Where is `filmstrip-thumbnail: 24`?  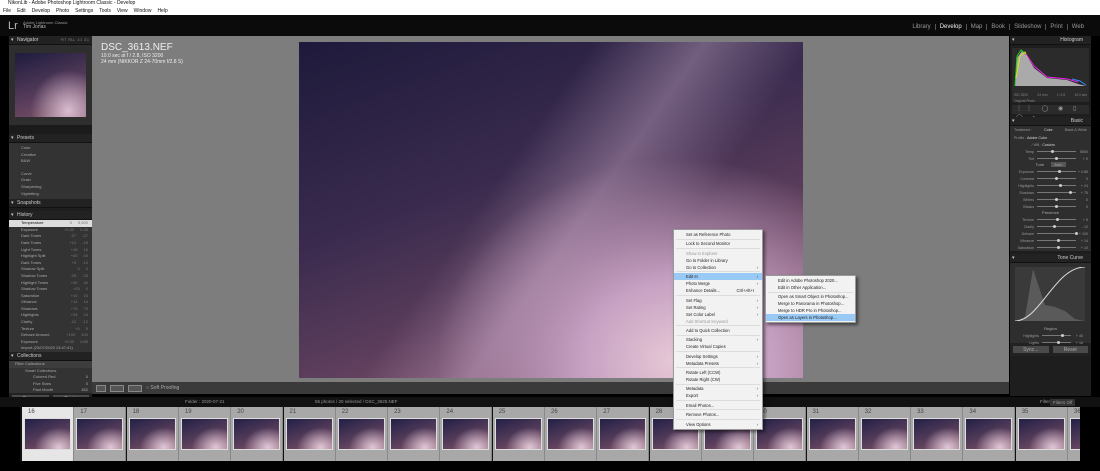 filmstrip-thumbnail: 24 is located at coordinates (466, 434).